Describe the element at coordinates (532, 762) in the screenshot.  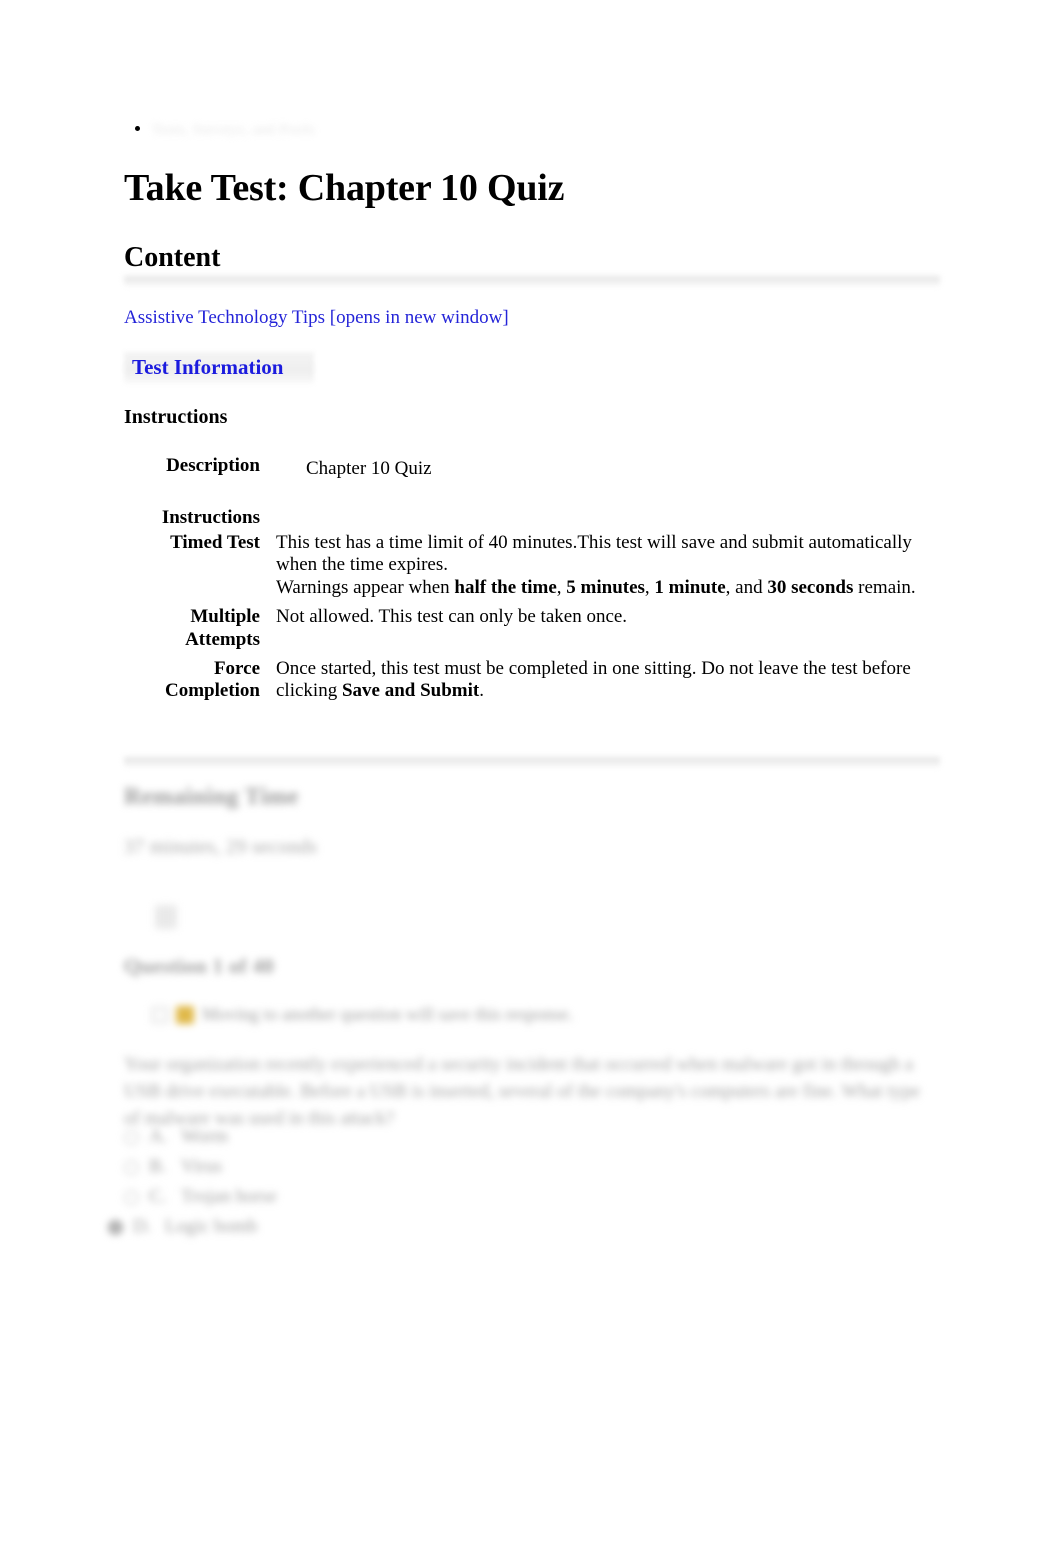
I see `section-divider-bottom` at that location.